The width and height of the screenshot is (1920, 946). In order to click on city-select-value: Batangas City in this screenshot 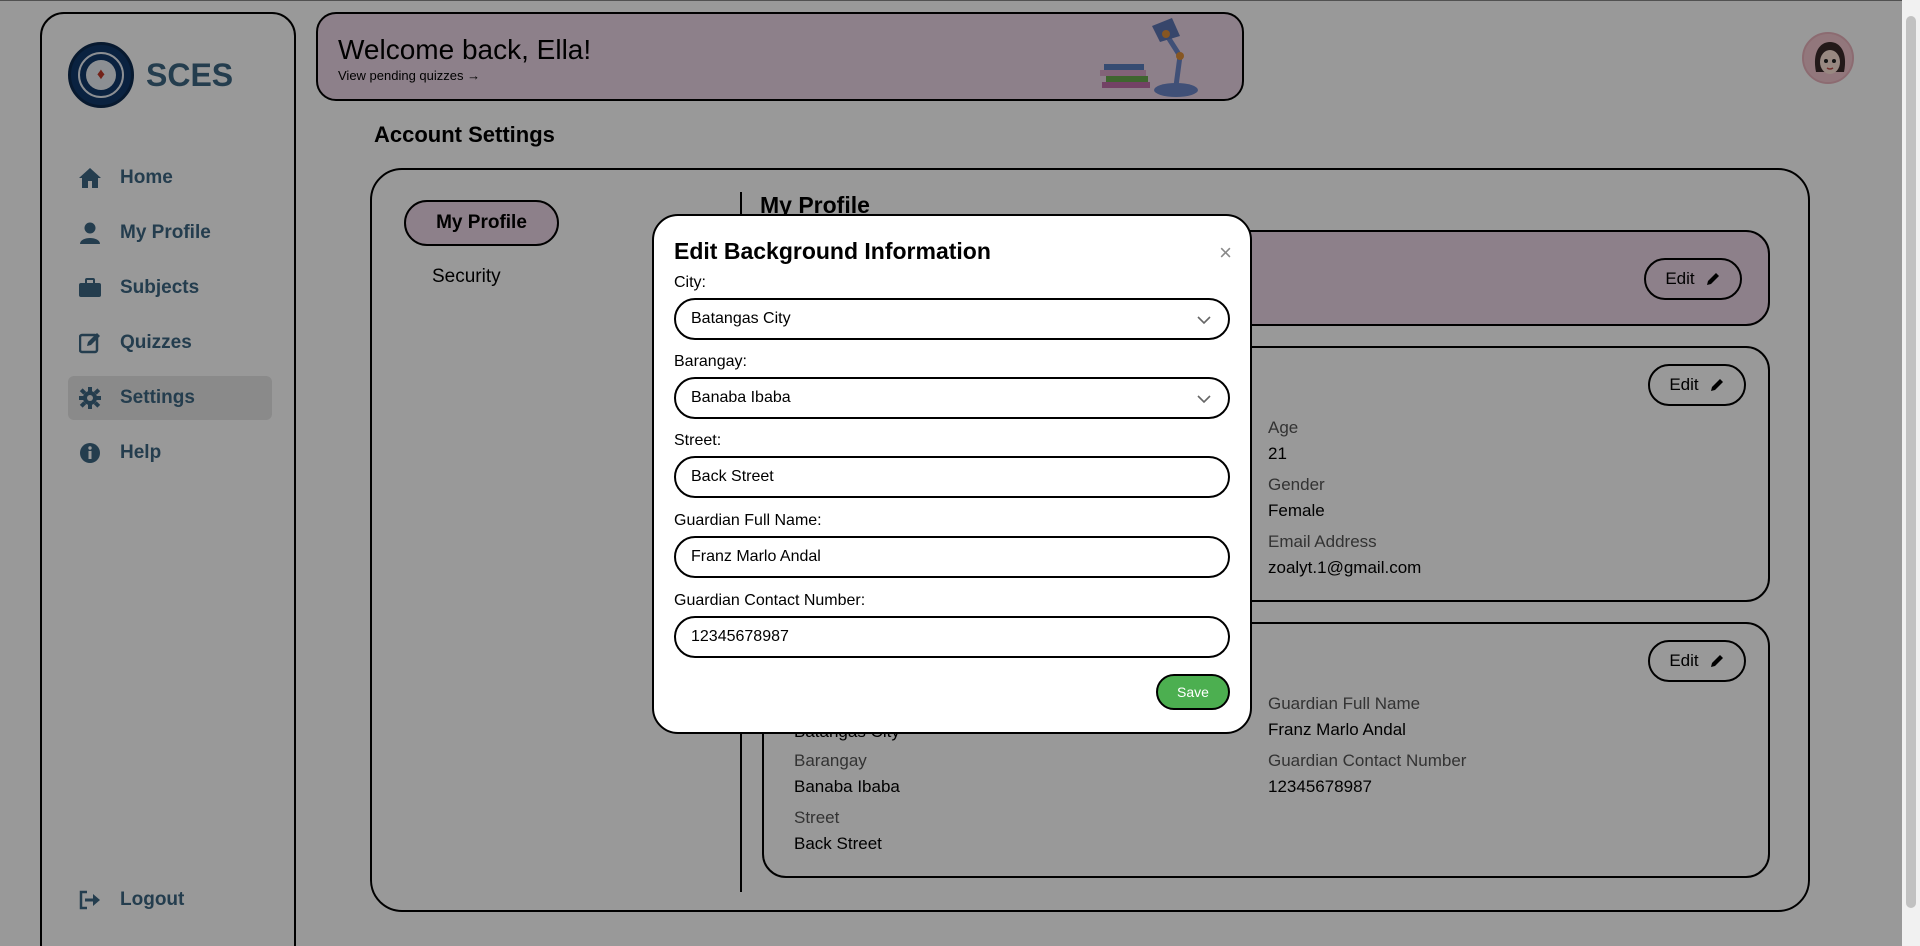, I will do `click(741, 318)`.